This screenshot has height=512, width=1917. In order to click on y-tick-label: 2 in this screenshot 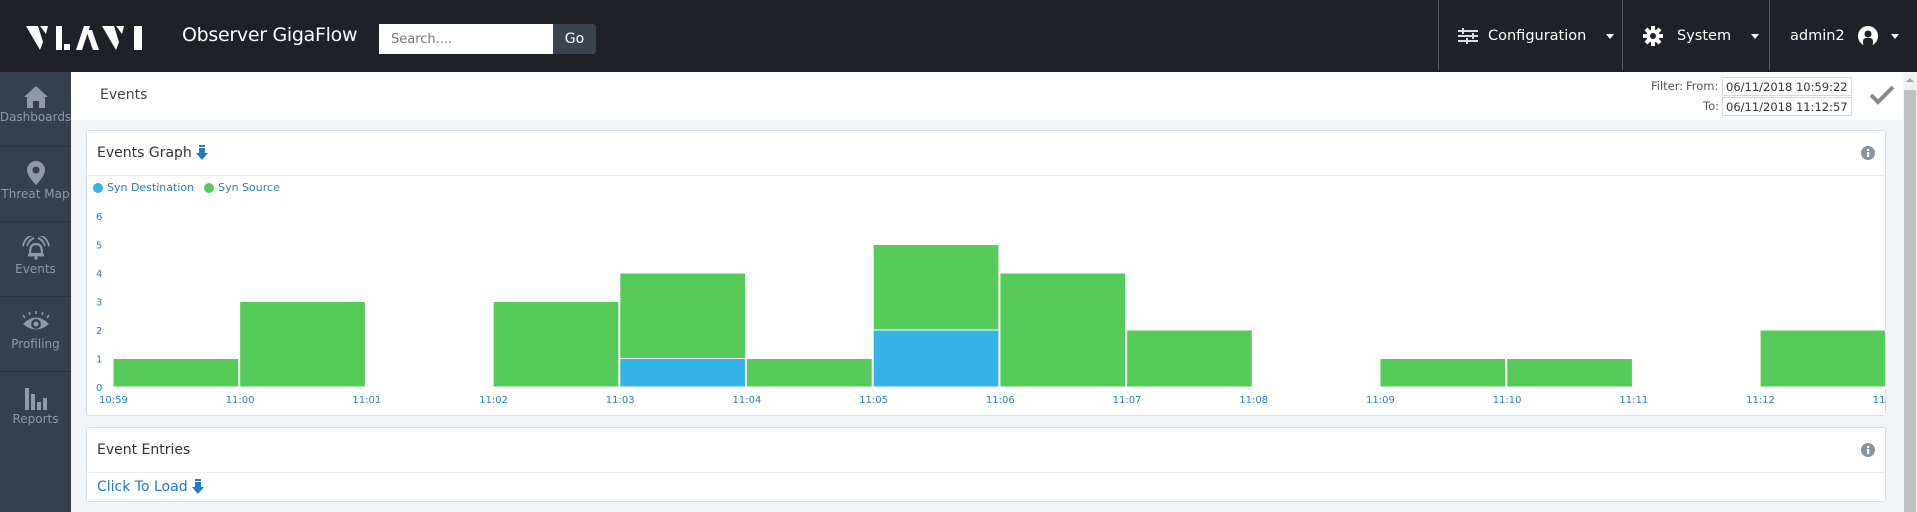, I will do `click(99, 331)`.